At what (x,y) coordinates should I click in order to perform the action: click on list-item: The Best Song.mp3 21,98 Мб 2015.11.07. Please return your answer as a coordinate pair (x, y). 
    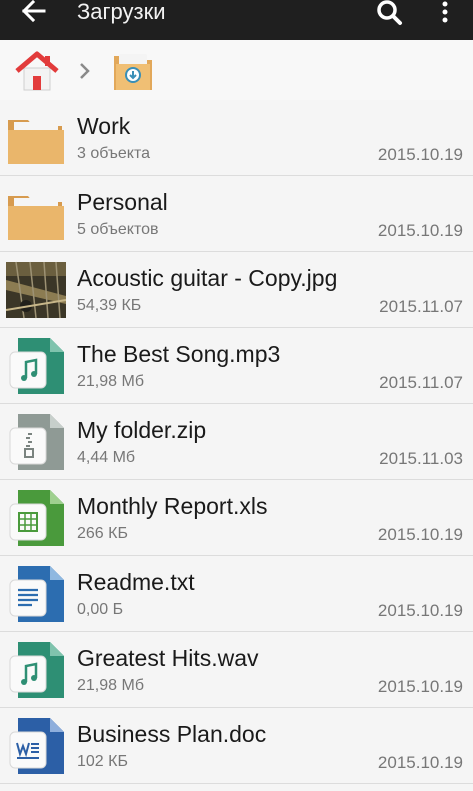
    Looking at the image, I should click on (236, 366).